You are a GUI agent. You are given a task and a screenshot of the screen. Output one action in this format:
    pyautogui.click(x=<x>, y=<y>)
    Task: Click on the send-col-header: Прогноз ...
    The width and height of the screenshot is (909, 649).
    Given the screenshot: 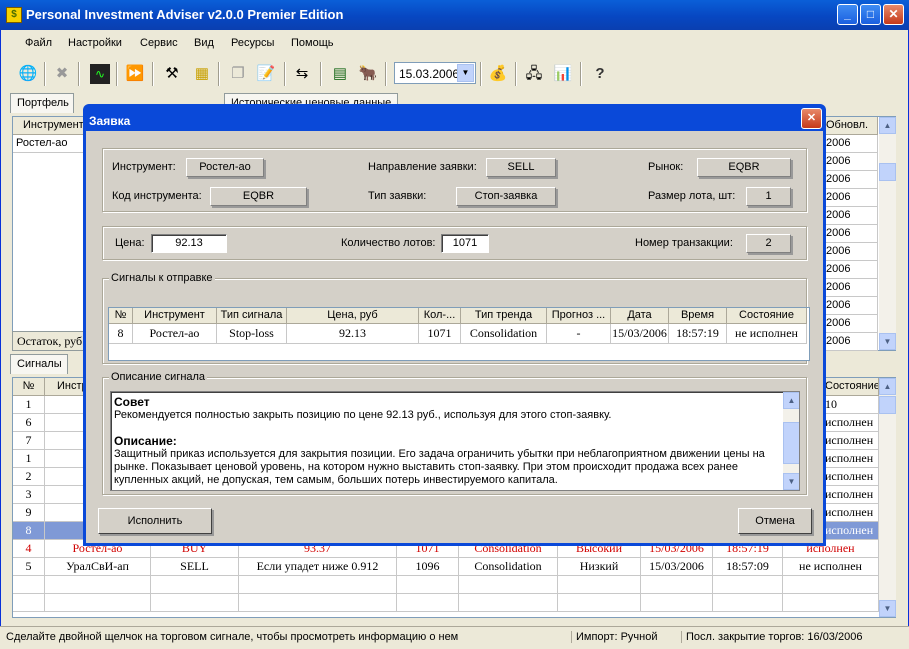 What is the action you would take?
    pyautogui.click(x=579, y=316)
    